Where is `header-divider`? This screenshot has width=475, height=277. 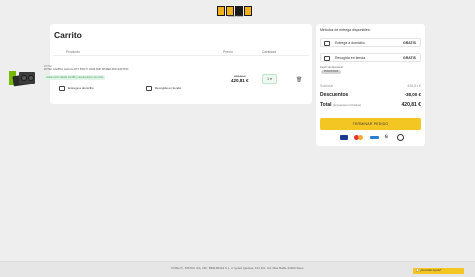 header-divider is located at coordinates (181, 55).